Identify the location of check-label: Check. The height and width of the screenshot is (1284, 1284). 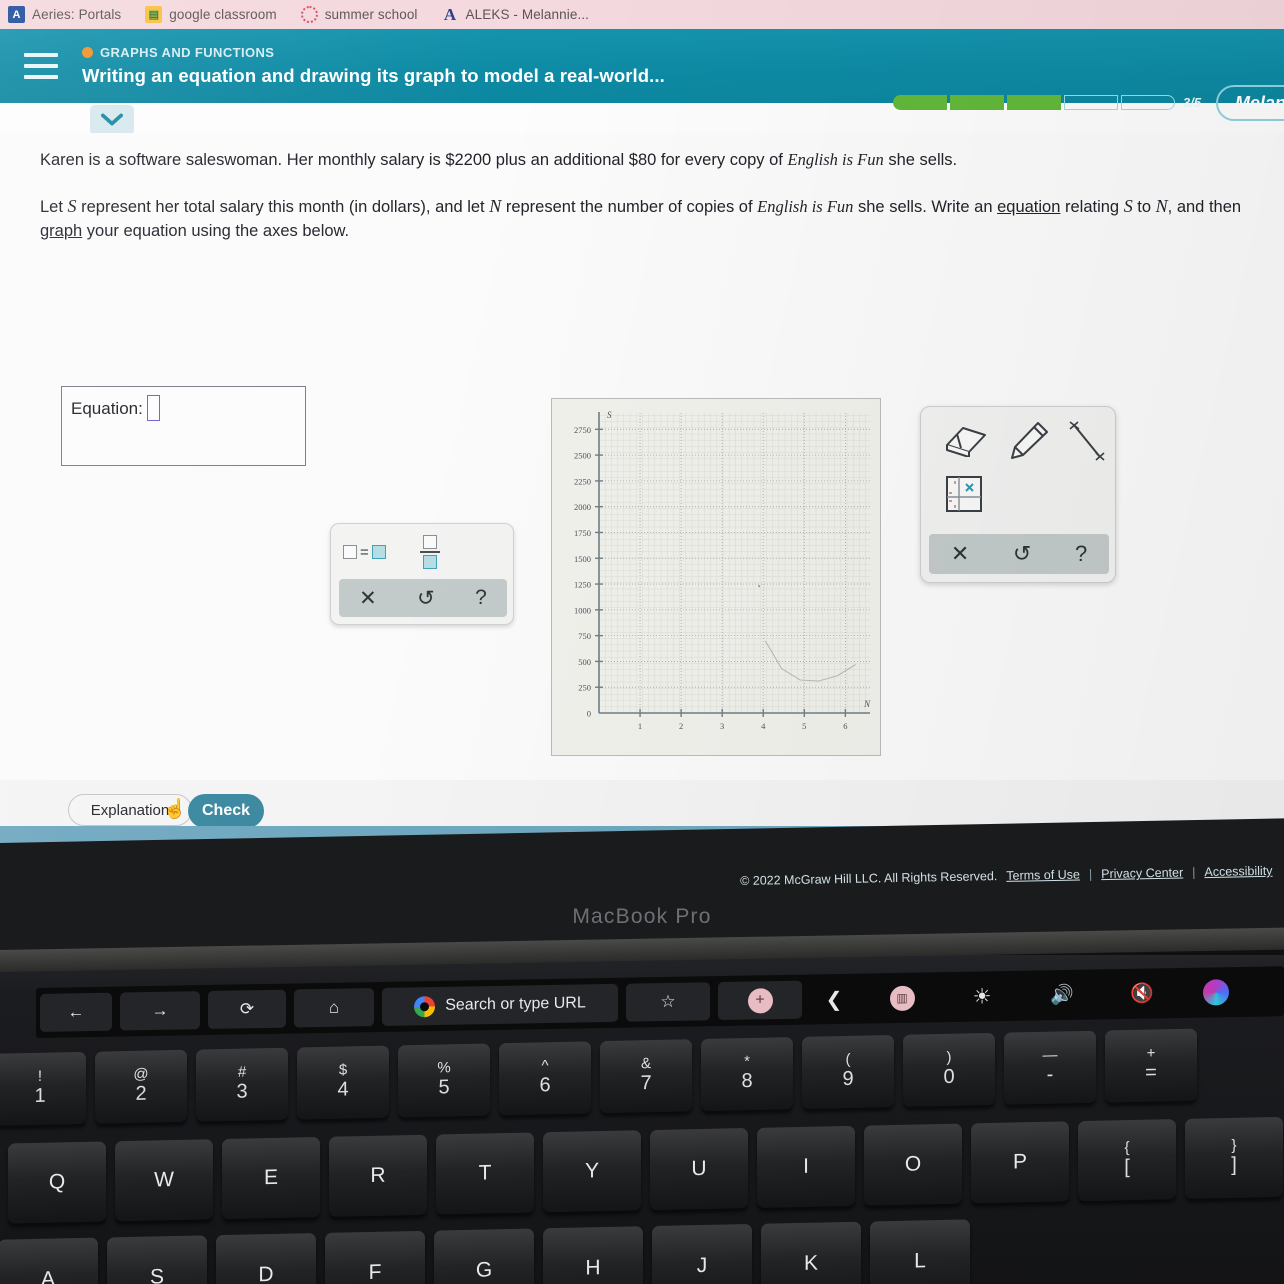
(226, 810).